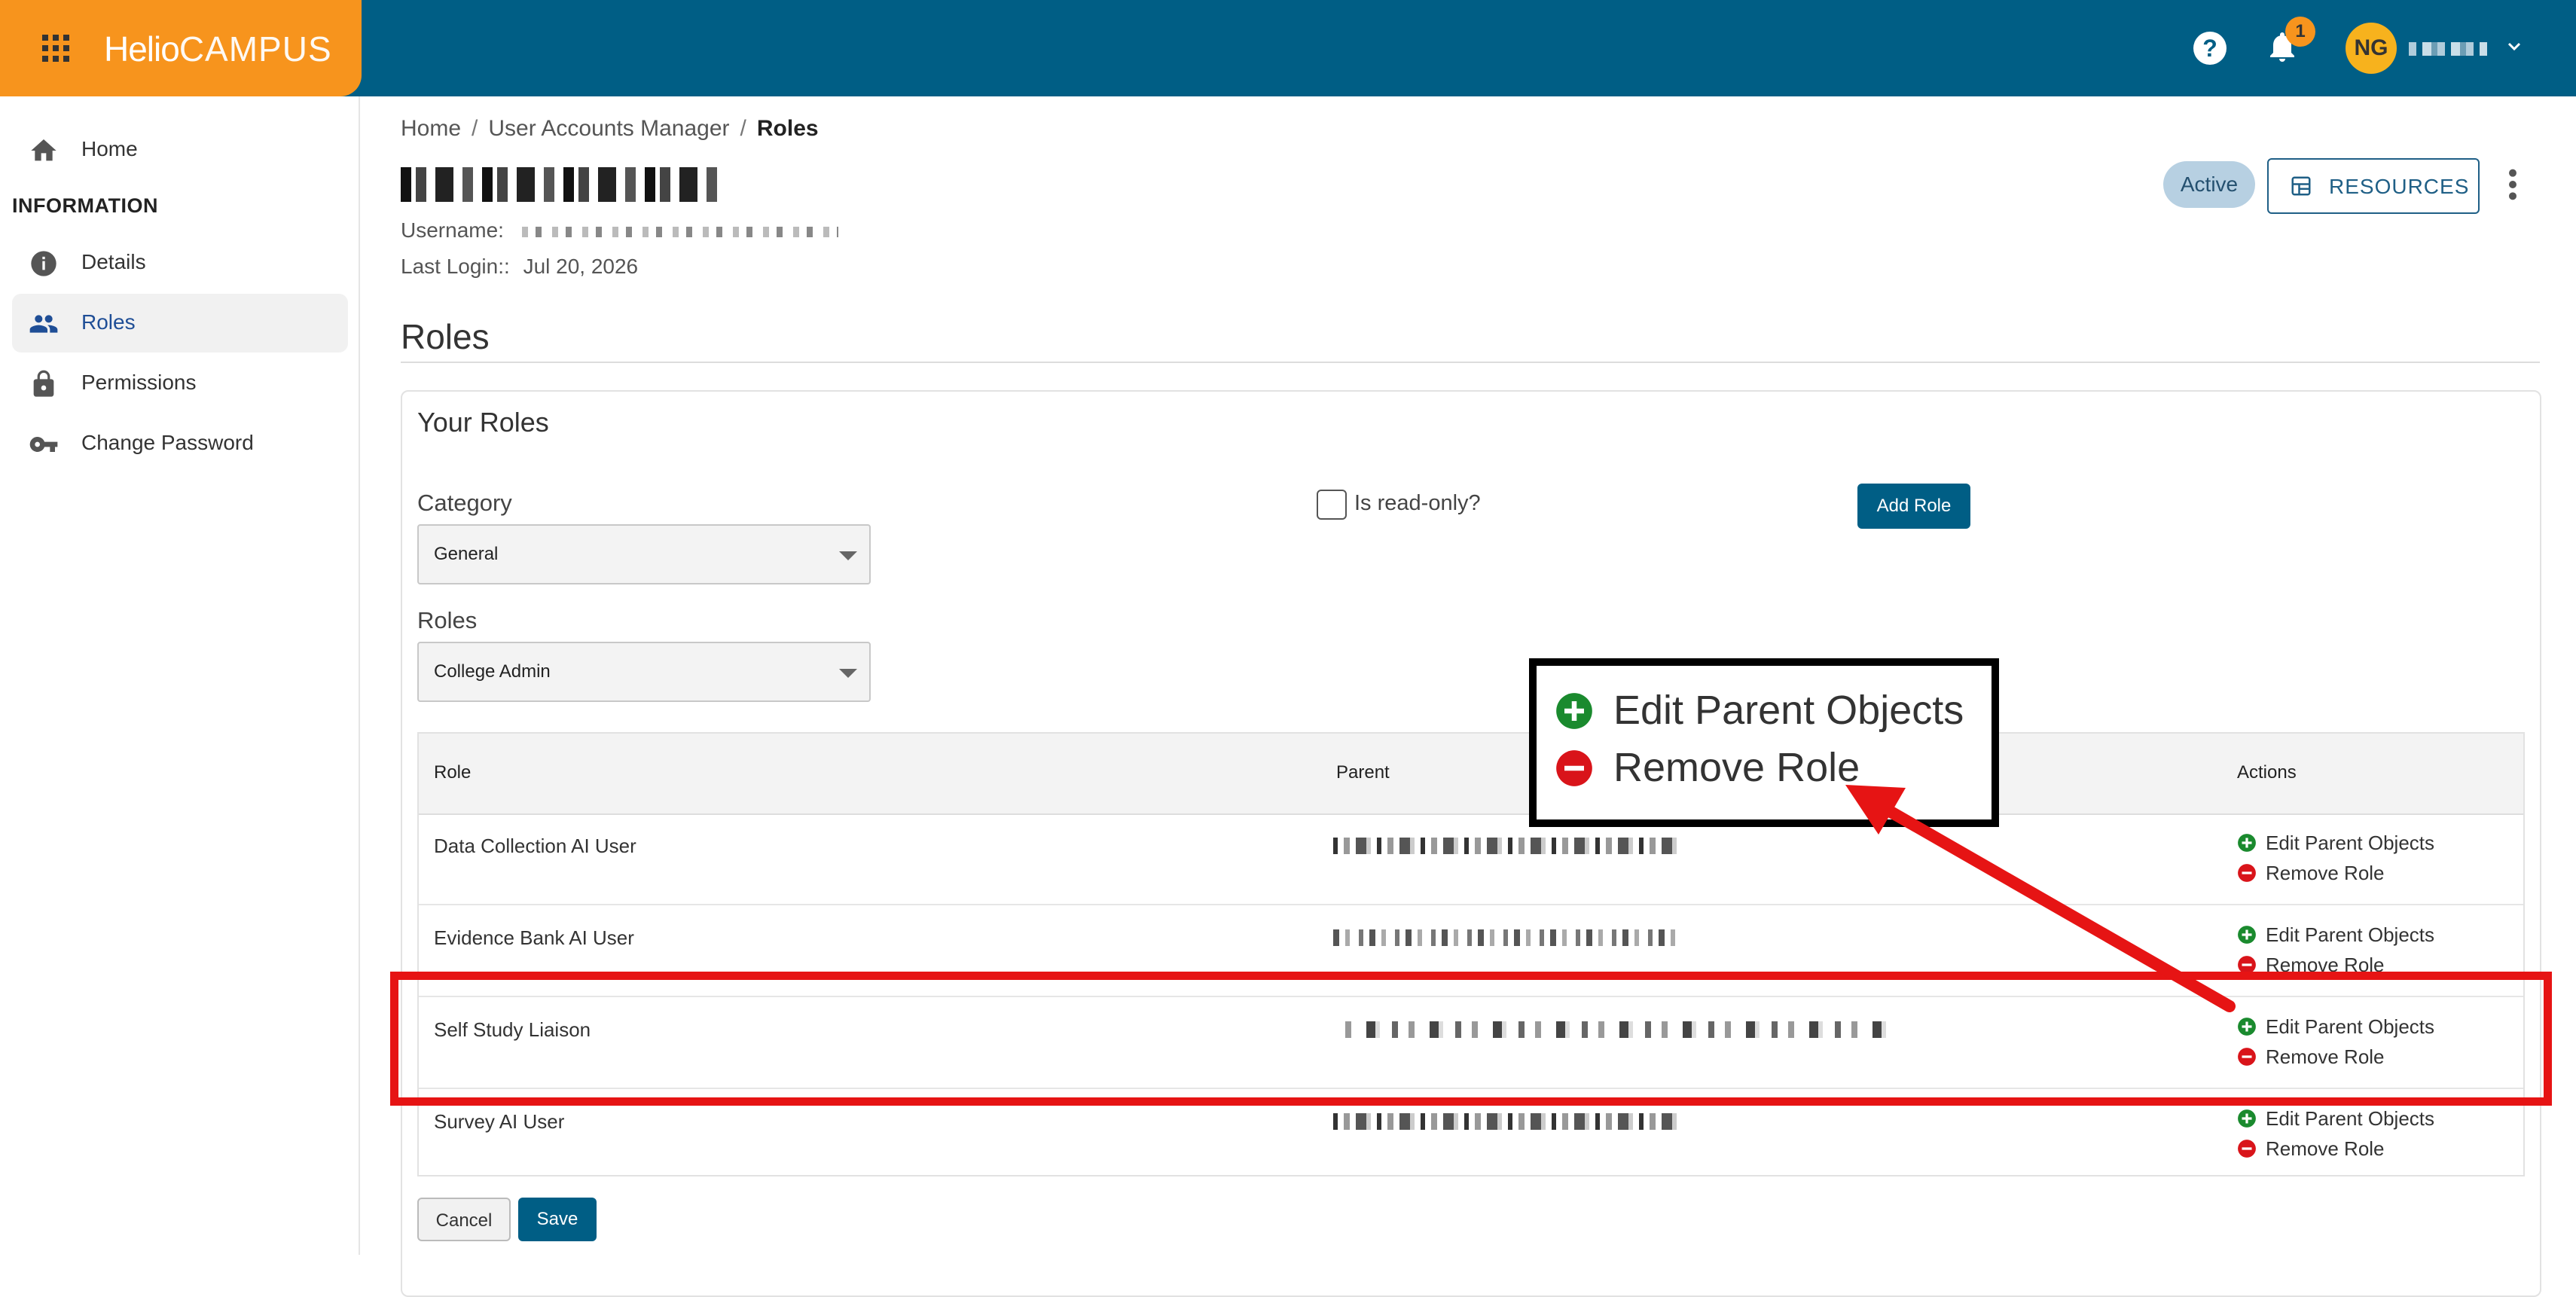 The image size is (2576, 1297). I want to click on logo-text-helio: Helio, so click(142, 49).